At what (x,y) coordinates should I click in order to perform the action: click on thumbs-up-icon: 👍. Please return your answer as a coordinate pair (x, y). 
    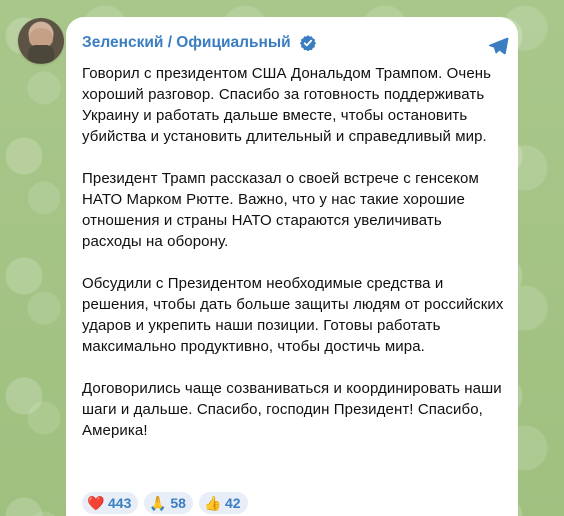
    Looking at the image, I should click on (212, 503).